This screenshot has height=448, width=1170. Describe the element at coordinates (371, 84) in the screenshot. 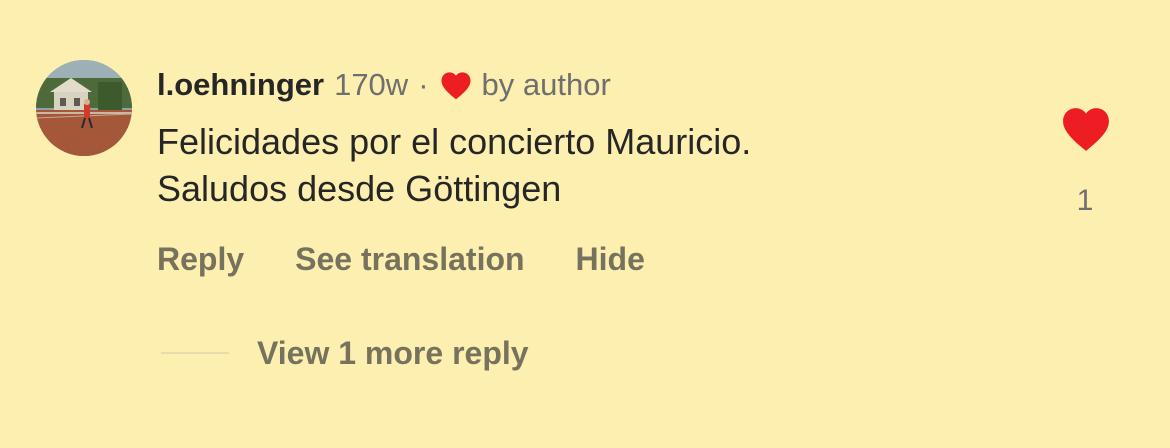

I see `timestamp: 170w` at that location.